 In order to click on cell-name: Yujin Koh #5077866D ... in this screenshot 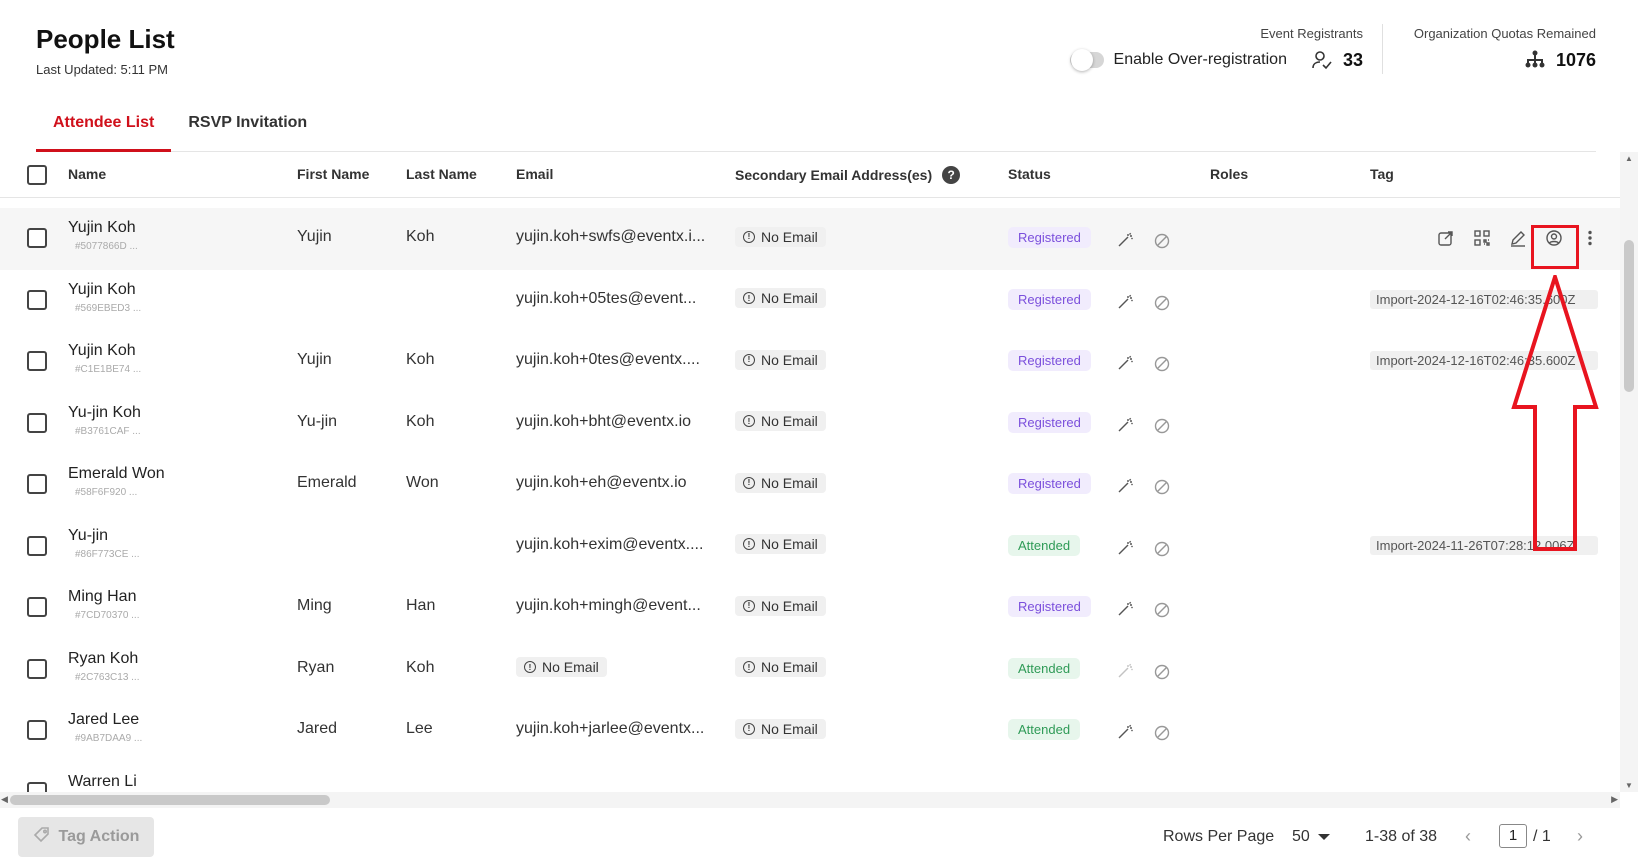, I will do `click(103, 235)`.